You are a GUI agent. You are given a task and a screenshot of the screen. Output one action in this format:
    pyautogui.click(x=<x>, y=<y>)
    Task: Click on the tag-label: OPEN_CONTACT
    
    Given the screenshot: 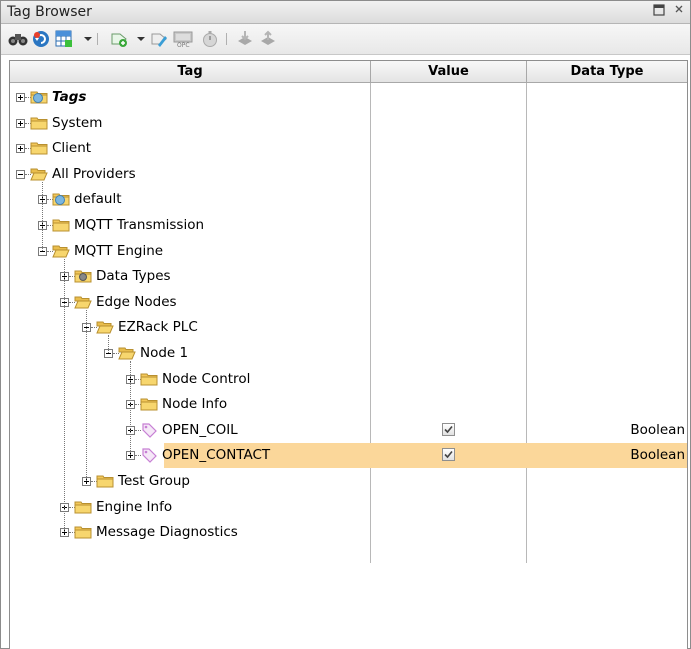 What is the action you would take?
    pyautogui.click(x=216, y=455)
    